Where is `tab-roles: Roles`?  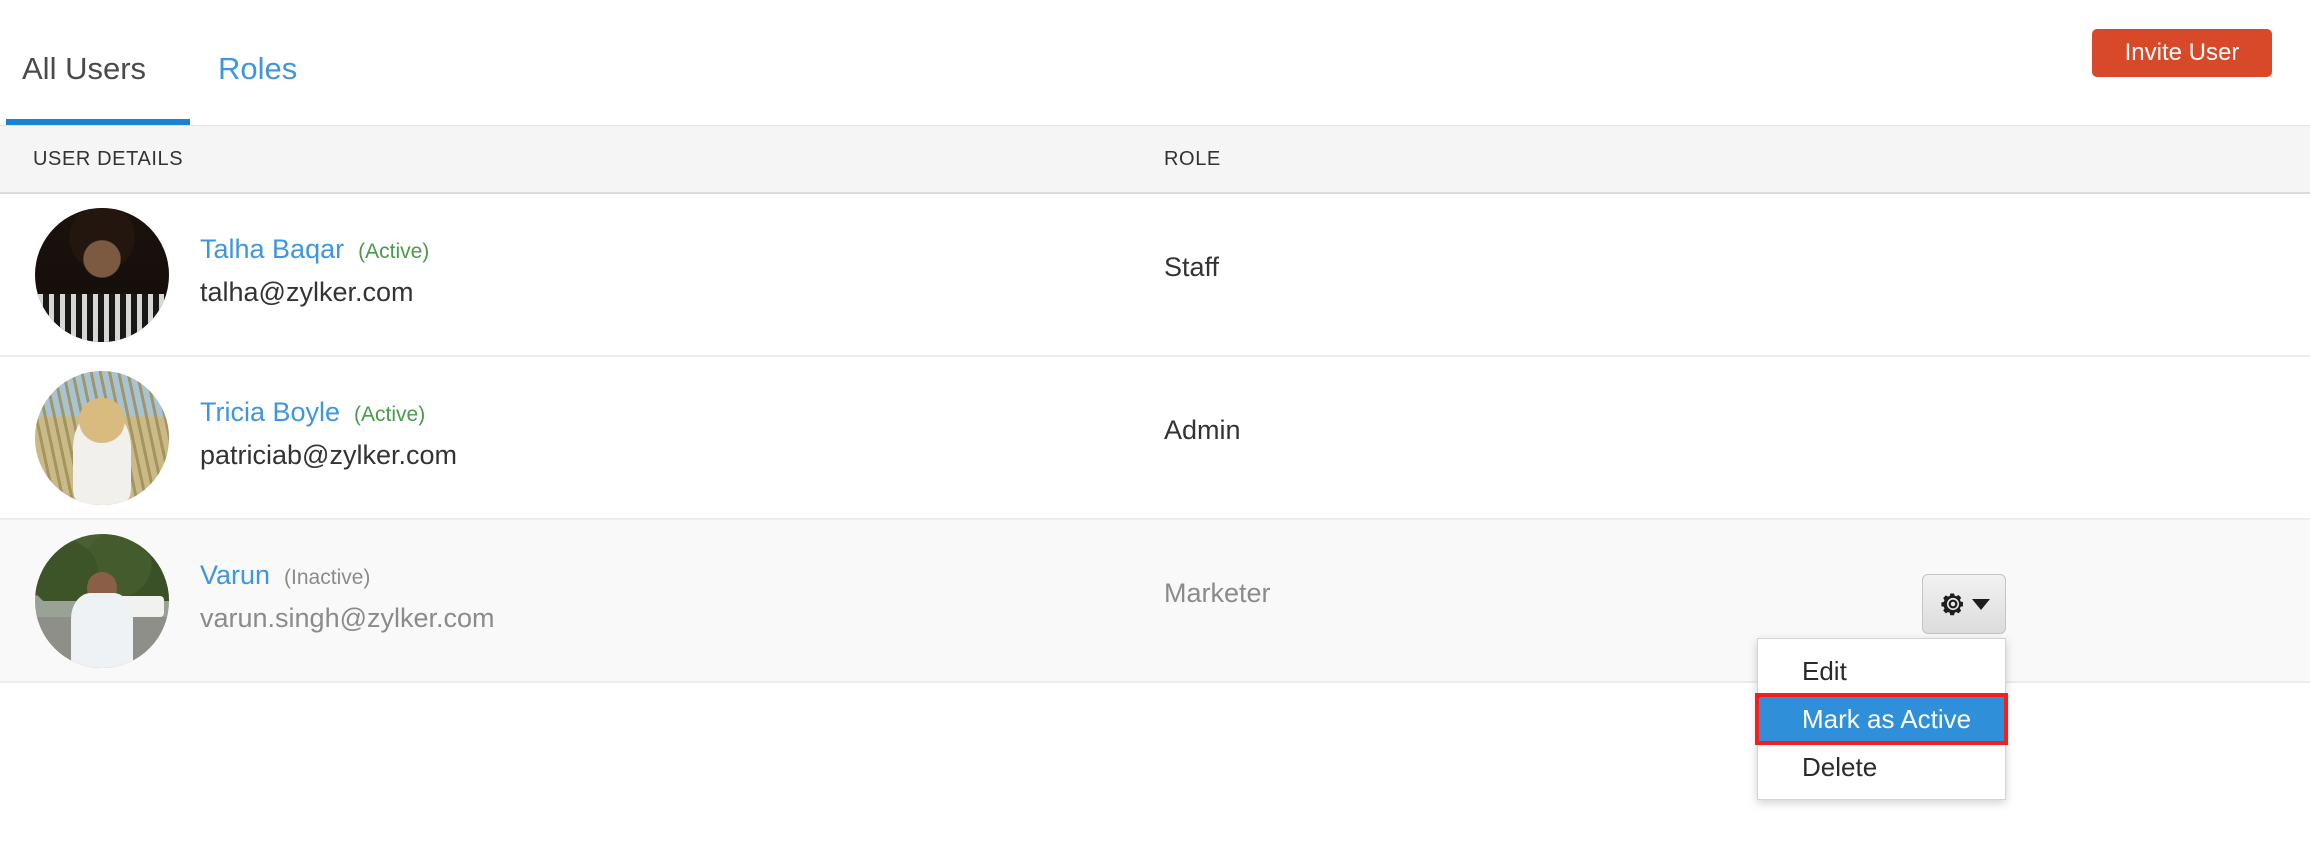
tab-roles: Roles is located at coordinates (257, 68).